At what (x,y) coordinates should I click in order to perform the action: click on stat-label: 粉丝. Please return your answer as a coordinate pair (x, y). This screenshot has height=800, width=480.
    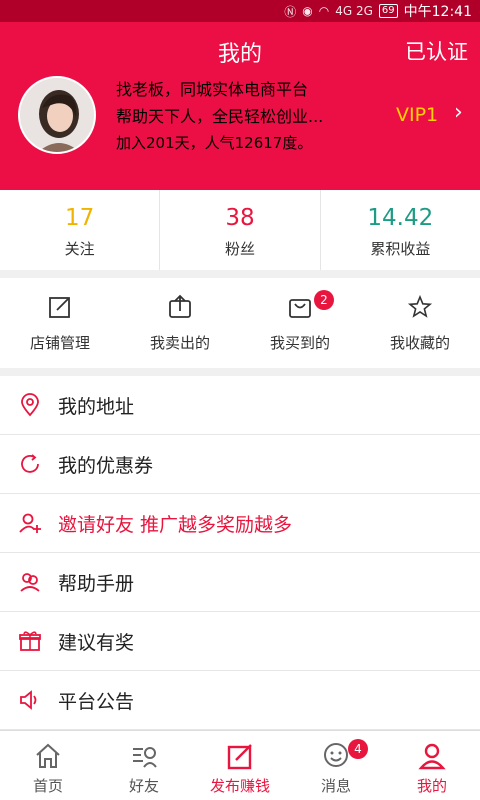
    Looking at the image, I should click on (239, 249).